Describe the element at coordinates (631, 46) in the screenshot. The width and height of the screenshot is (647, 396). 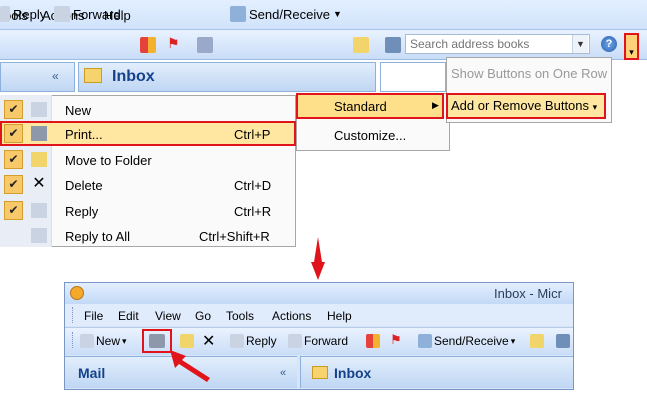
I see `toolbar-options-button: ▾` at that location.